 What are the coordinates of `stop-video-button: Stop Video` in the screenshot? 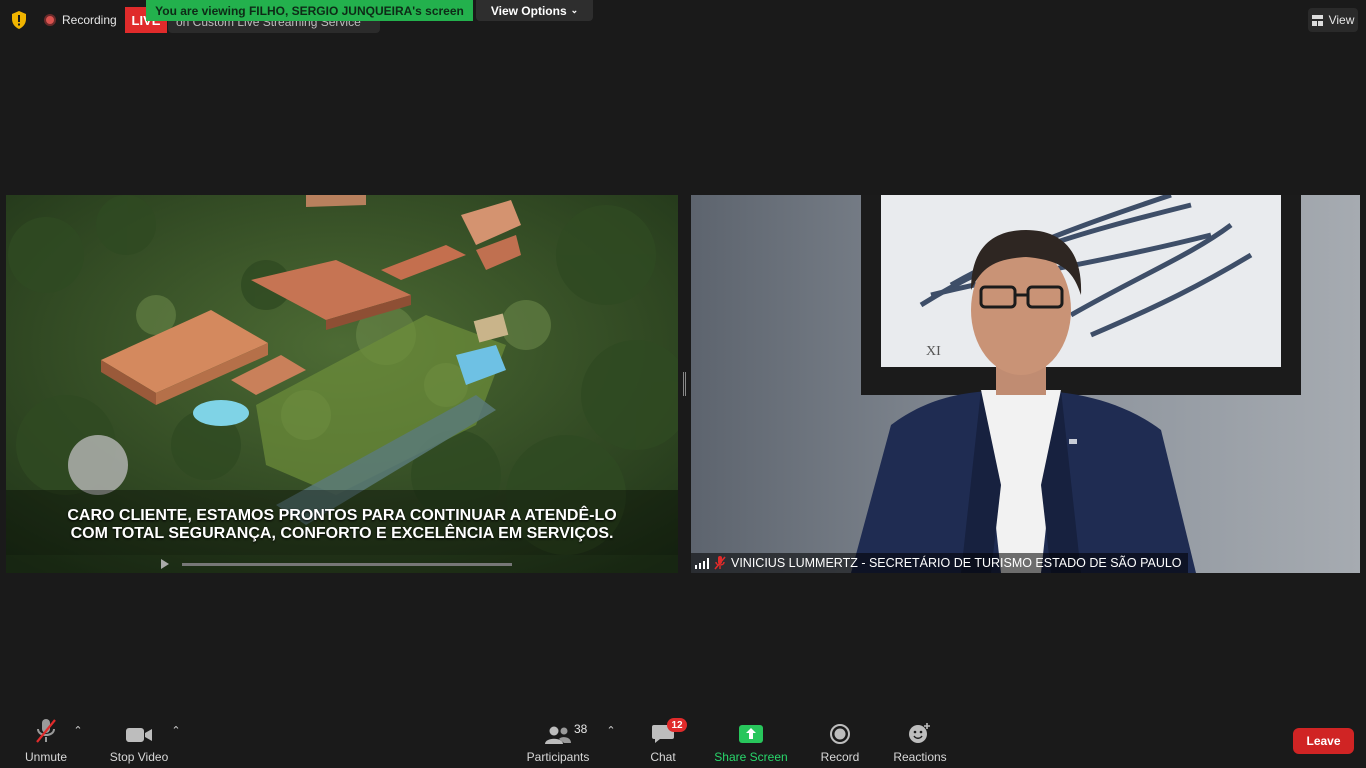 It's located at (139, 741).